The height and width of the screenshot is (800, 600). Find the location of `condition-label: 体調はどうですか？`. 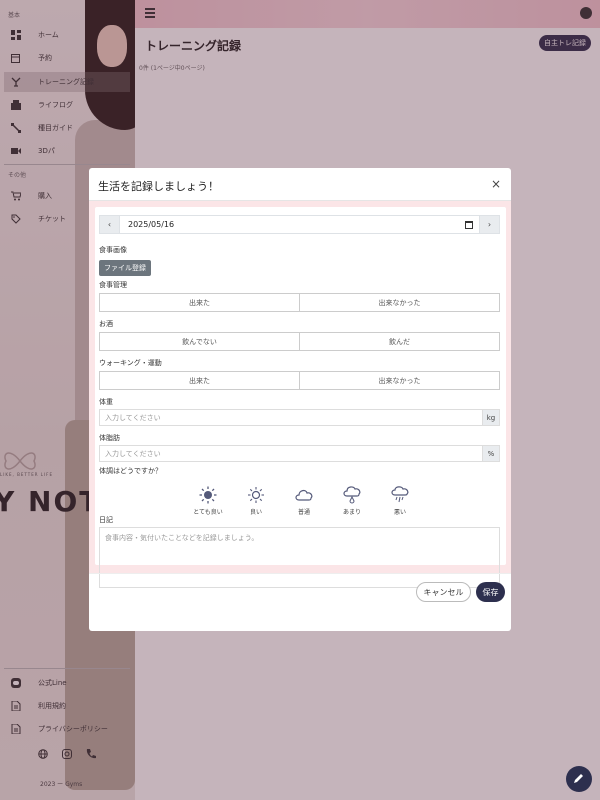

condition-label: 体調はどうですか？ is located at coordinates (130, 471).